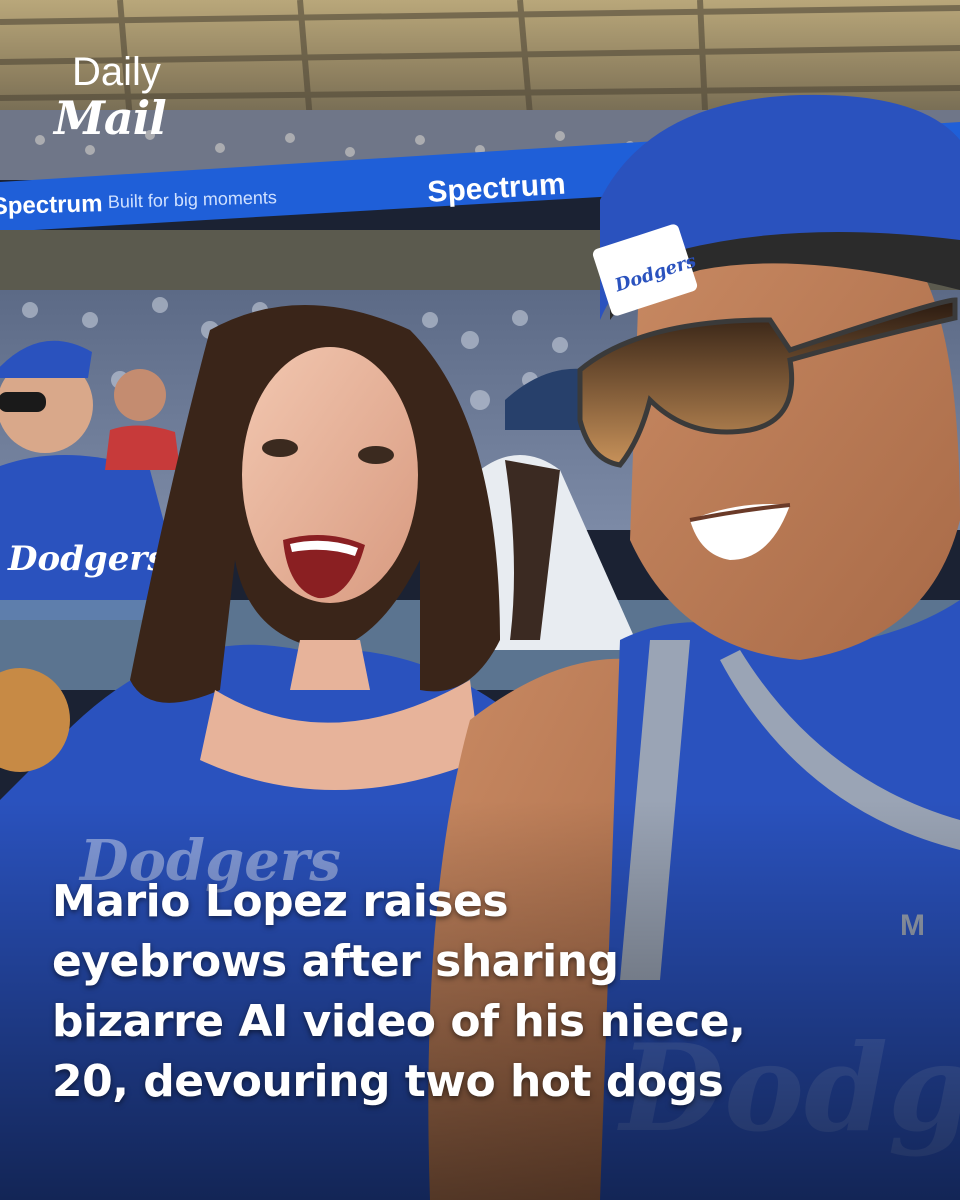 This screenshot has height=1200, width=960. I want to click on headline-line-3: bizarre AI video of his niece,, so click(399, 1021).